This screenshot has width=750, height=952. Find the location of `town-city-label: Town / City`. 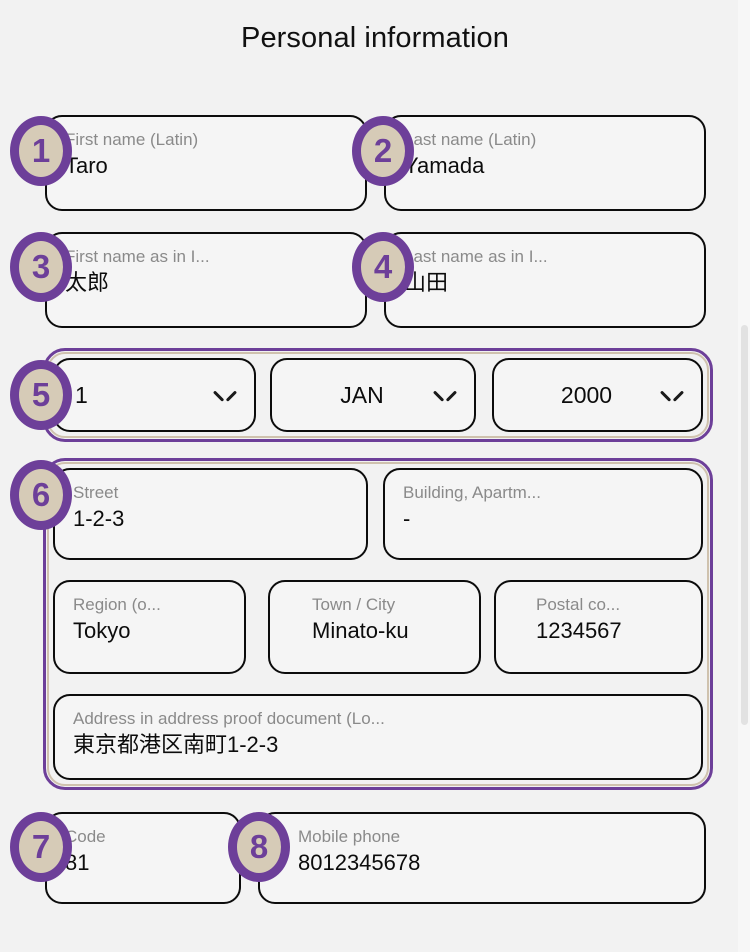

town-city-label: Town / City is located at coordinates (354, 604).